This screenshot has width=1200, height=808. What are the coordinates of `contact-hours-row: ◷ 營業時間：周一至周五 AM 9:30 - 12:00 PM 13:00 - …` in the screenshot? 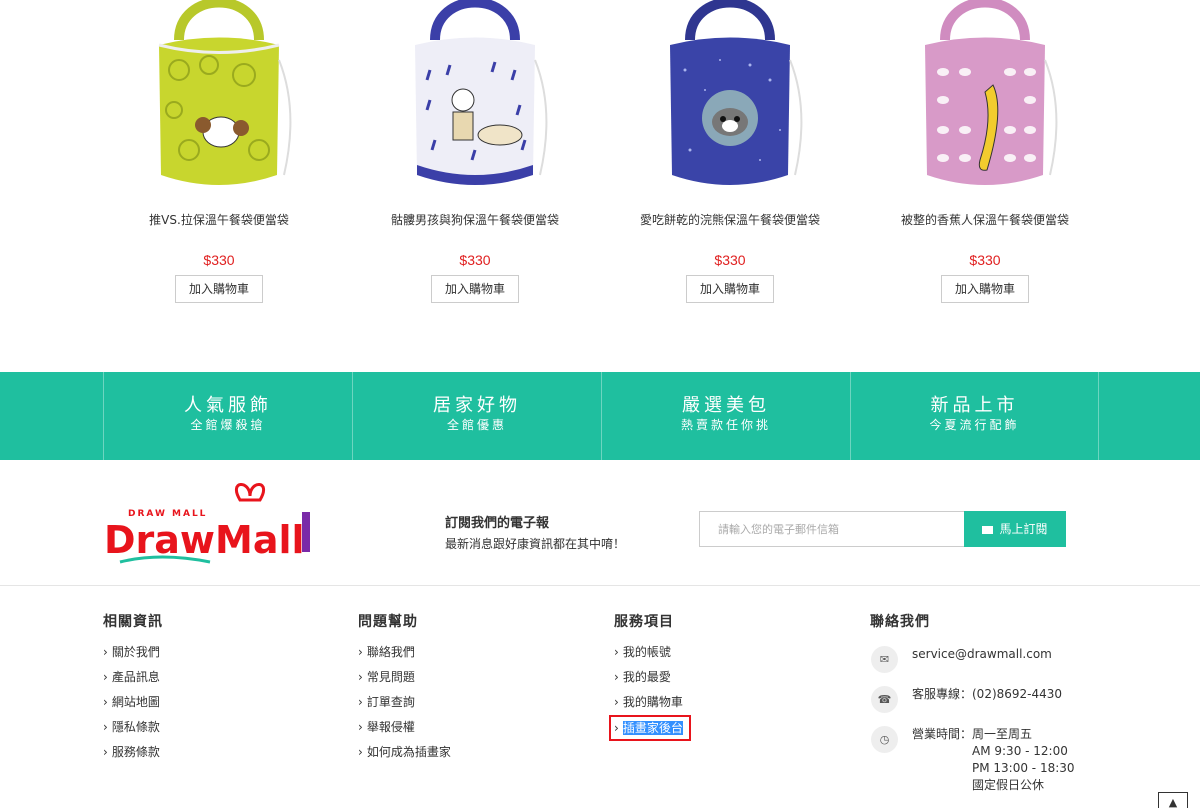 It's located at (1020, 760).